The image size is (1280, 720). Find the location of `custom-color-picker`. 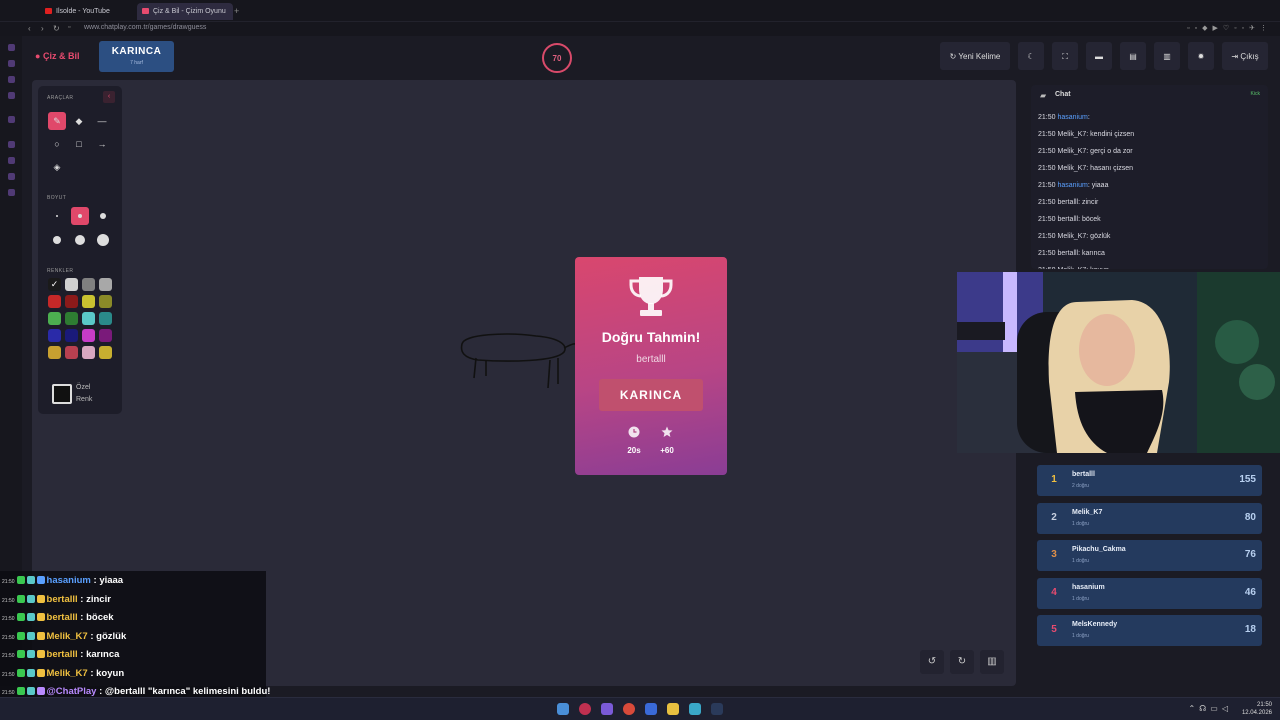

custom-color-picker is located at coordinates (62, 394).